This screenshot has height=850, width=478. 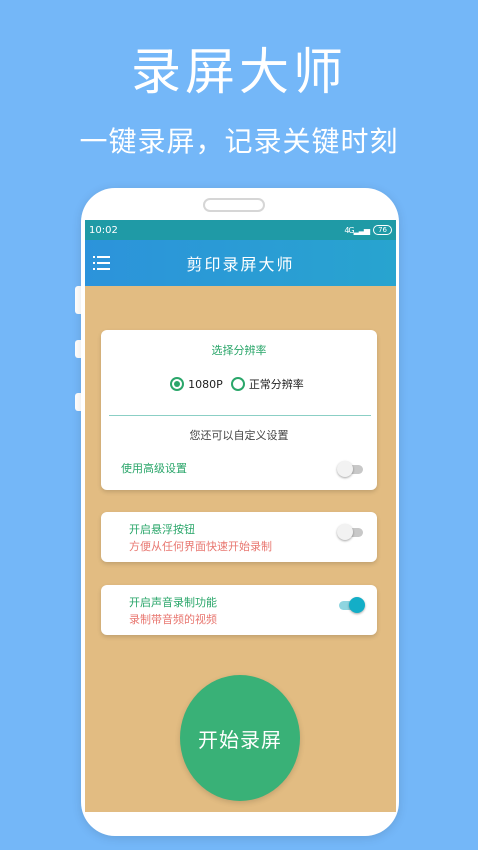 What do you see at coordinates (173, 602) in the screenshot?
I see `audio-recording-title: 开启声音录制功能` at bounding box center [173, 602].